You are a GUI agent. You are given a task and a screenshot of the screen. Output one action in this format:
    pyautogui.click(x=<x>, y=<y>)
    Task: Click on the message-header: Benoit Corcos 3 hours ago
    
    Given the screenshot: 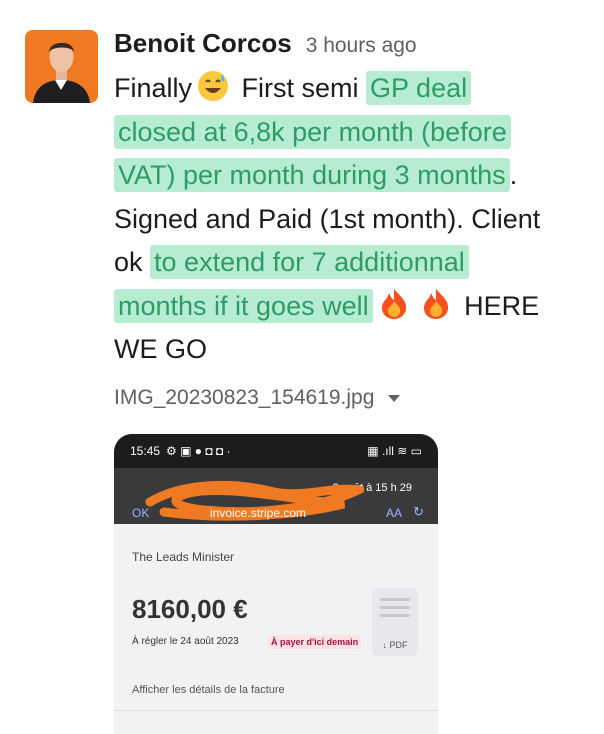 What is the action you would take?
    pyautogui.click(x=352, y=46)
    